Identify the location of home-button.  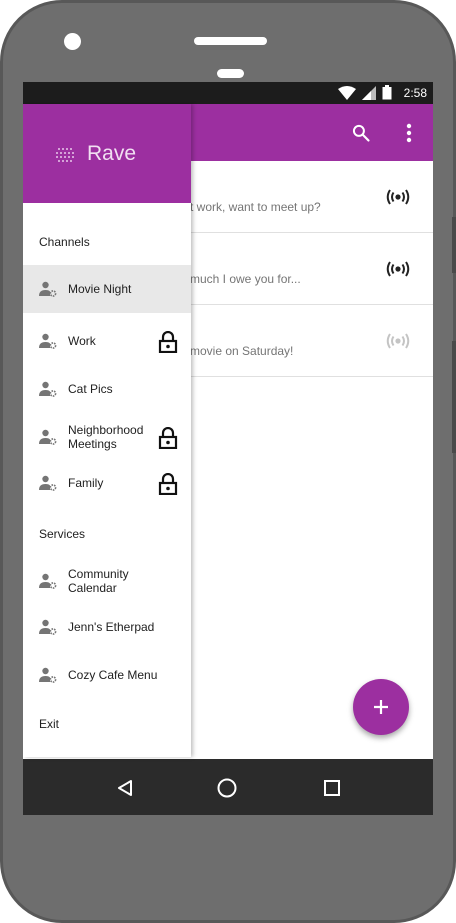
(227, 788).